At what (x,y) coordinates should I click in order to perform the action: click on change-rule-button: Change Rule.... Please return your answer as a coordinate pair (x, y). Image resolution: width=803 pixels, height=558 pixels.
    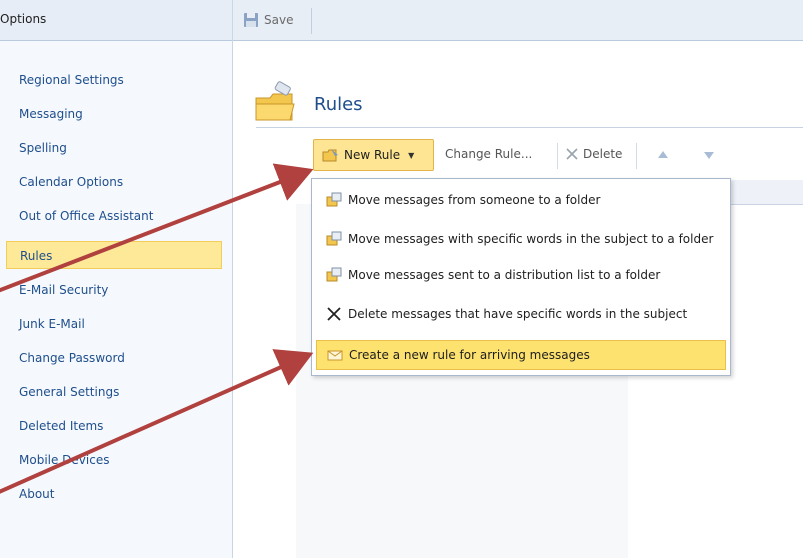
    Looking at the image, I should click on (488, 154).